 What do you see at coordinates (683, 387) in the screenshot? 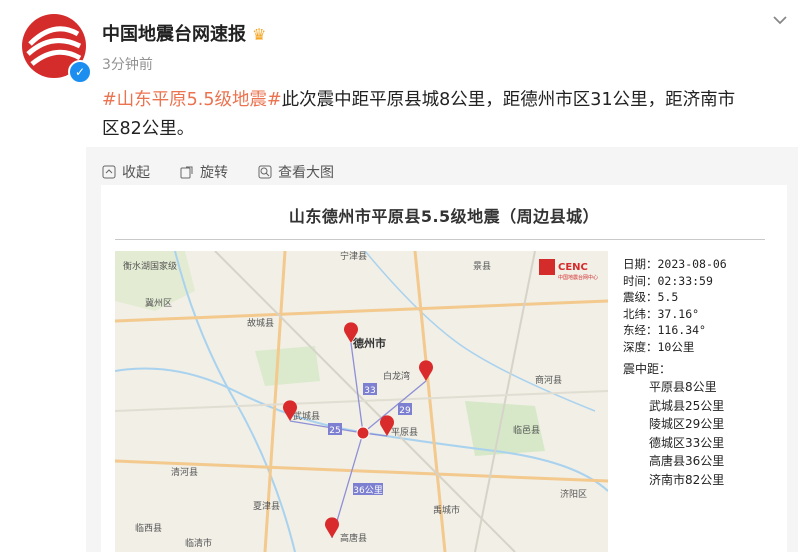
I see `distance-item: 平原县8公里` at bounding box center [683, 387].